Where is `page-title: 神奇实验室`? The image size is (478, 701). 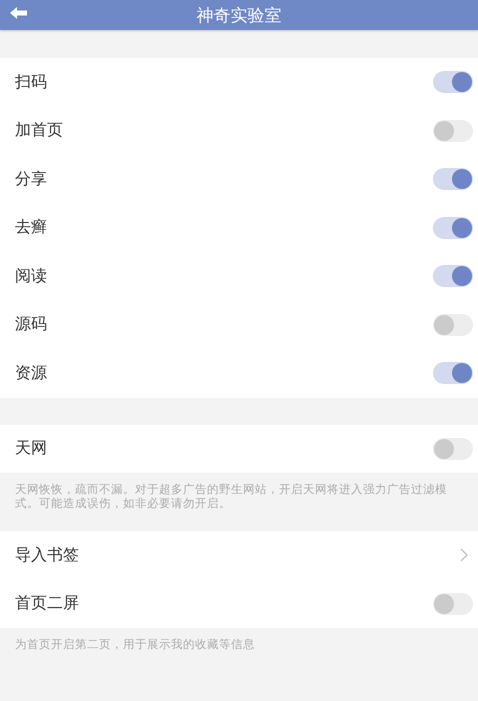 page-title: 神奇实验室 is located at coordinates (239, 15).